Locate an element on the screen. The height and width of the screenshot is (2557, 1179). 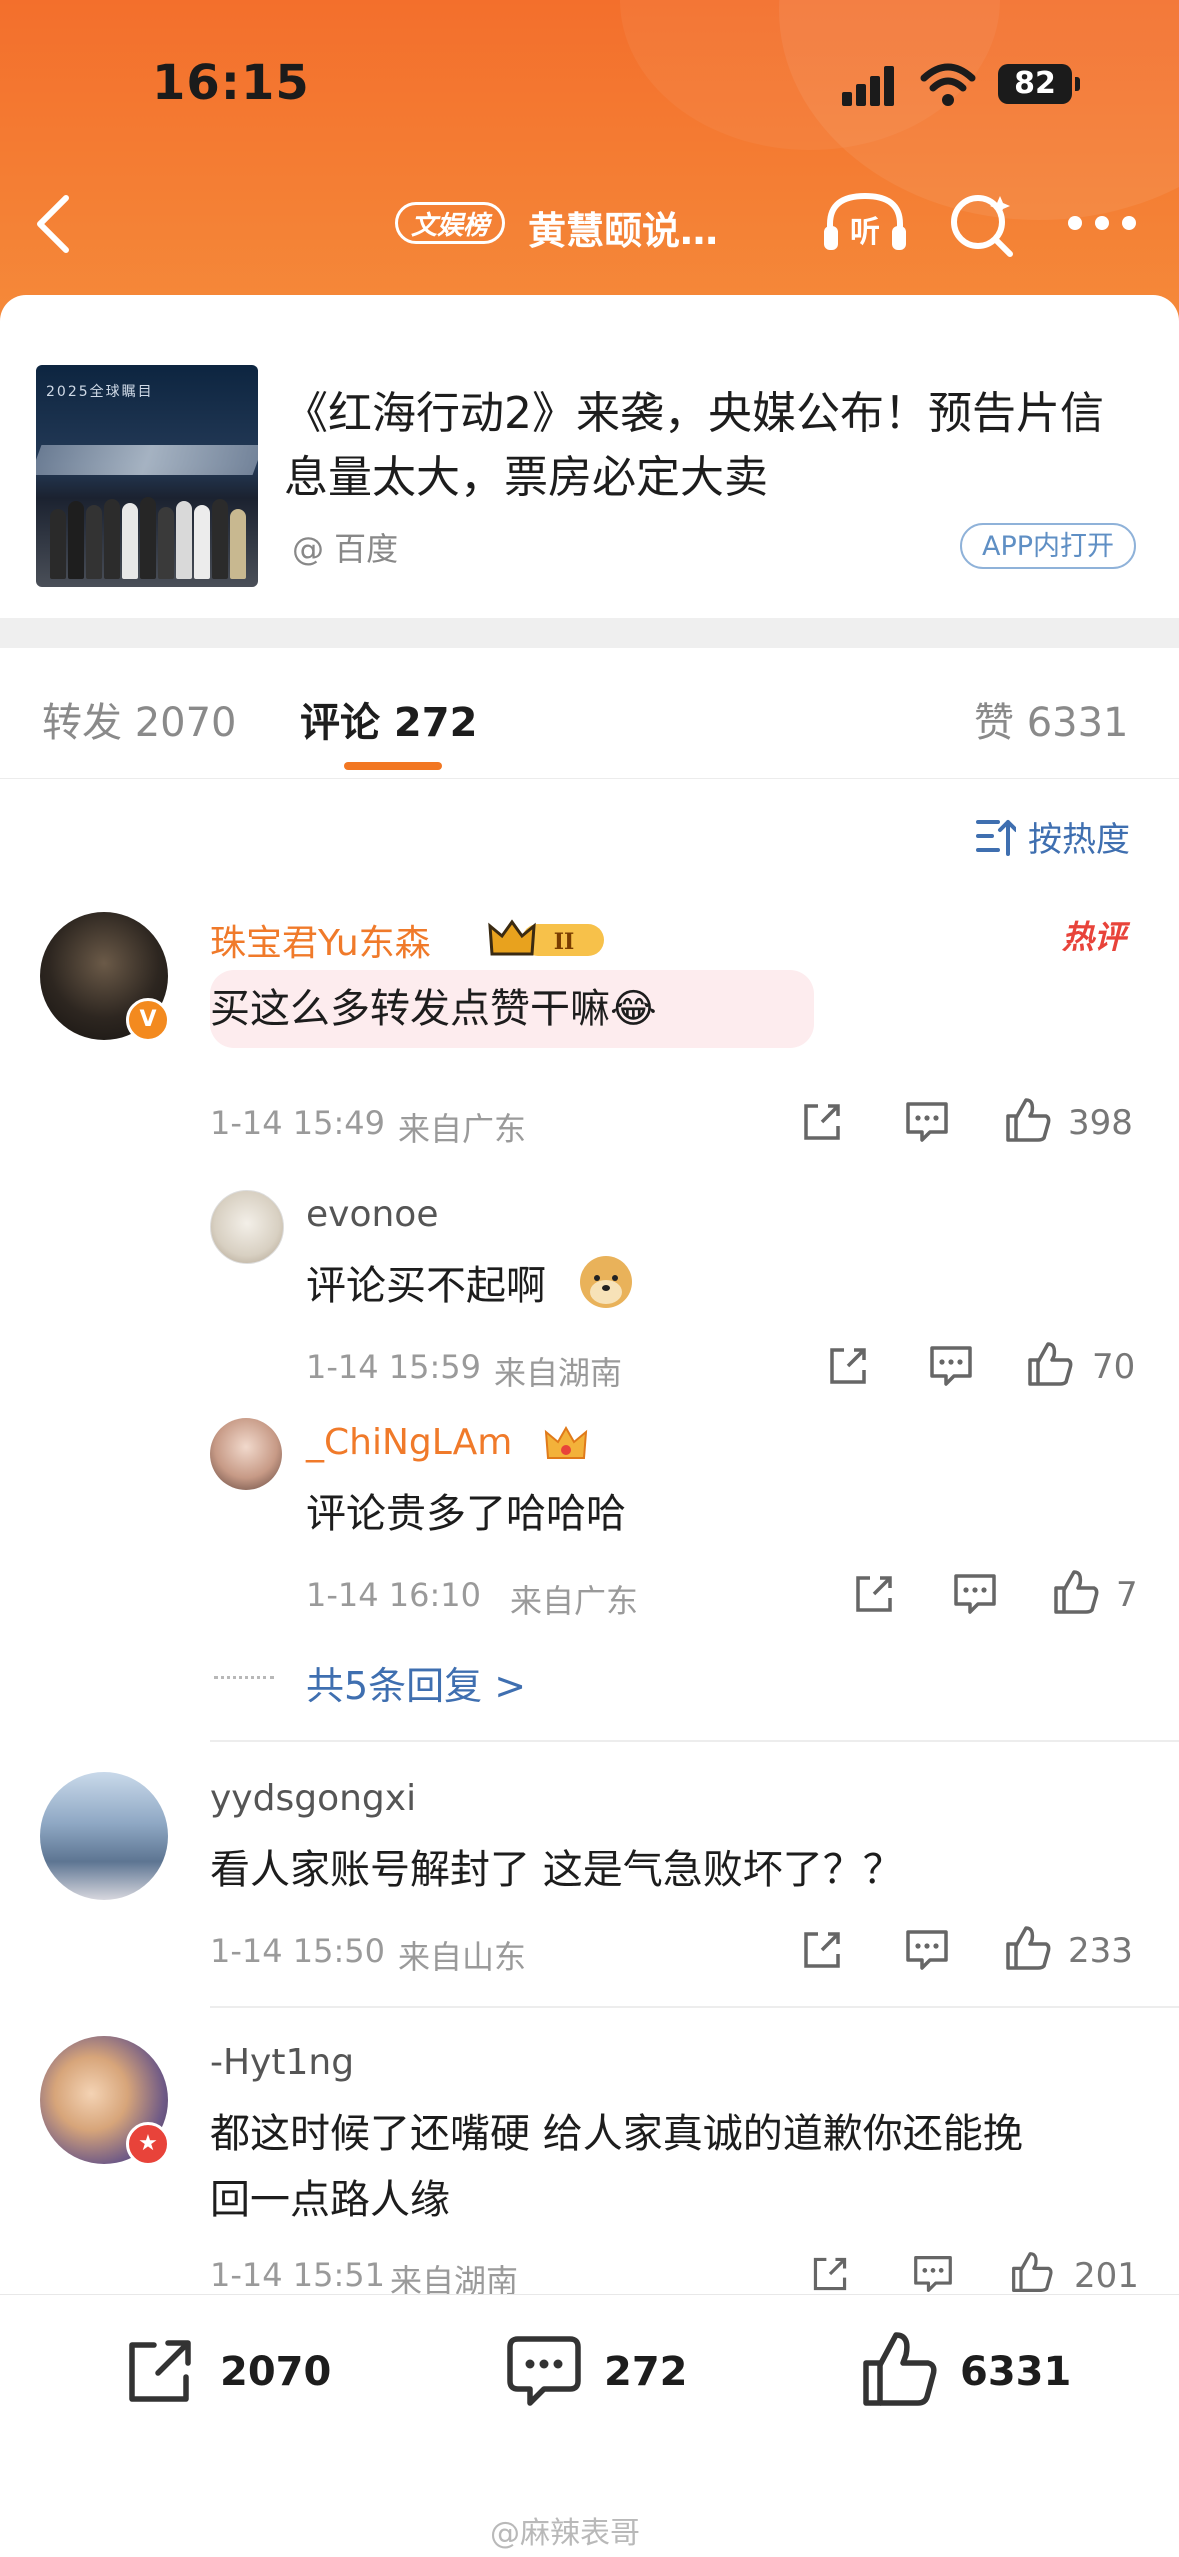
tab-repost: 转发 2070 is located at coordinates (139, 719).